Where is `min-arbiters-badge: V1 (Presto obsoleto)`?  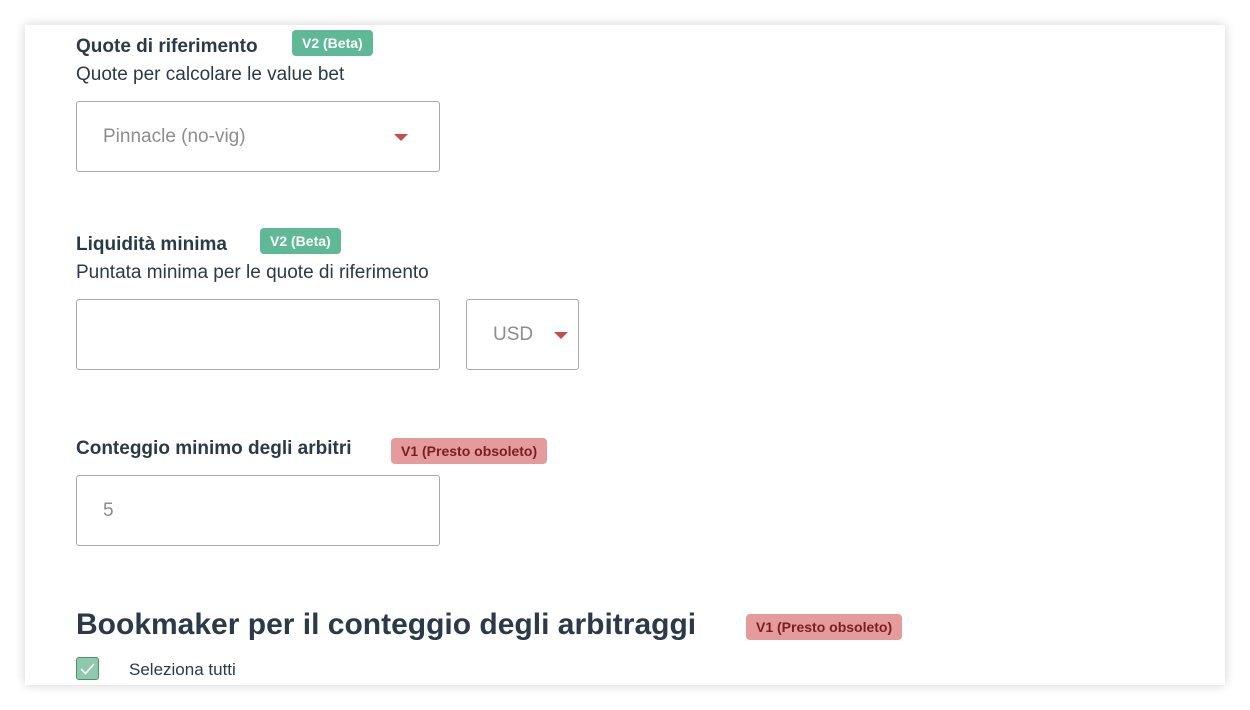 min-arbiters-badge: V1 (Presto obsoleto) is located at coordinates (469, 451).